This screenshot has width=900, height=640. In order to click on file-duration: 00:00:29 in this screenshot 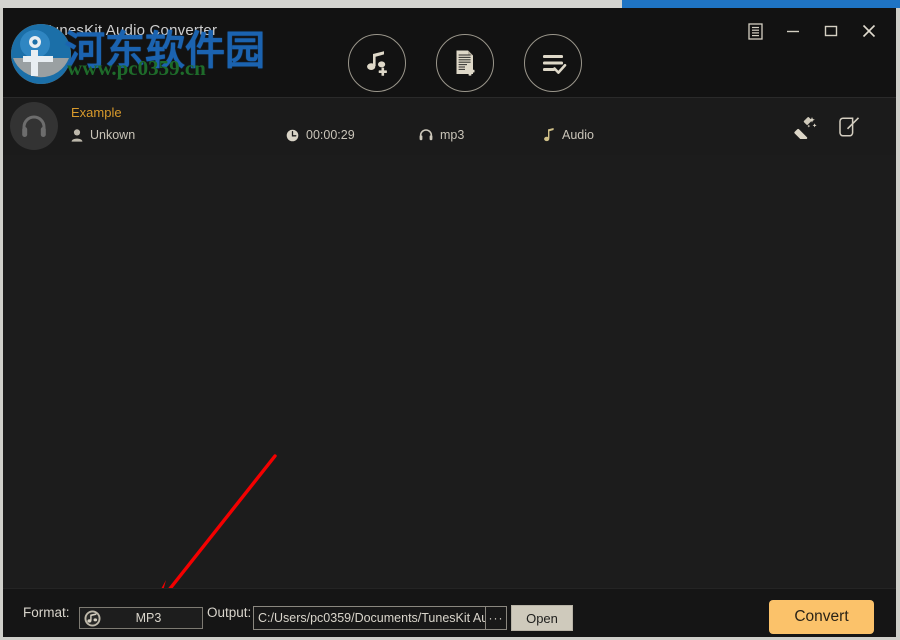, I will do `click(320, 135)`.